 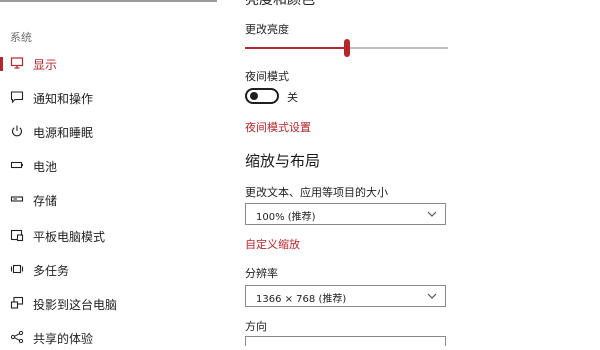 What do you see at coordinates (110, 132) in the screenshot?
I see `sidebar-item-power-sleep: 电源和睡眠` at bounding box center [110, 132].